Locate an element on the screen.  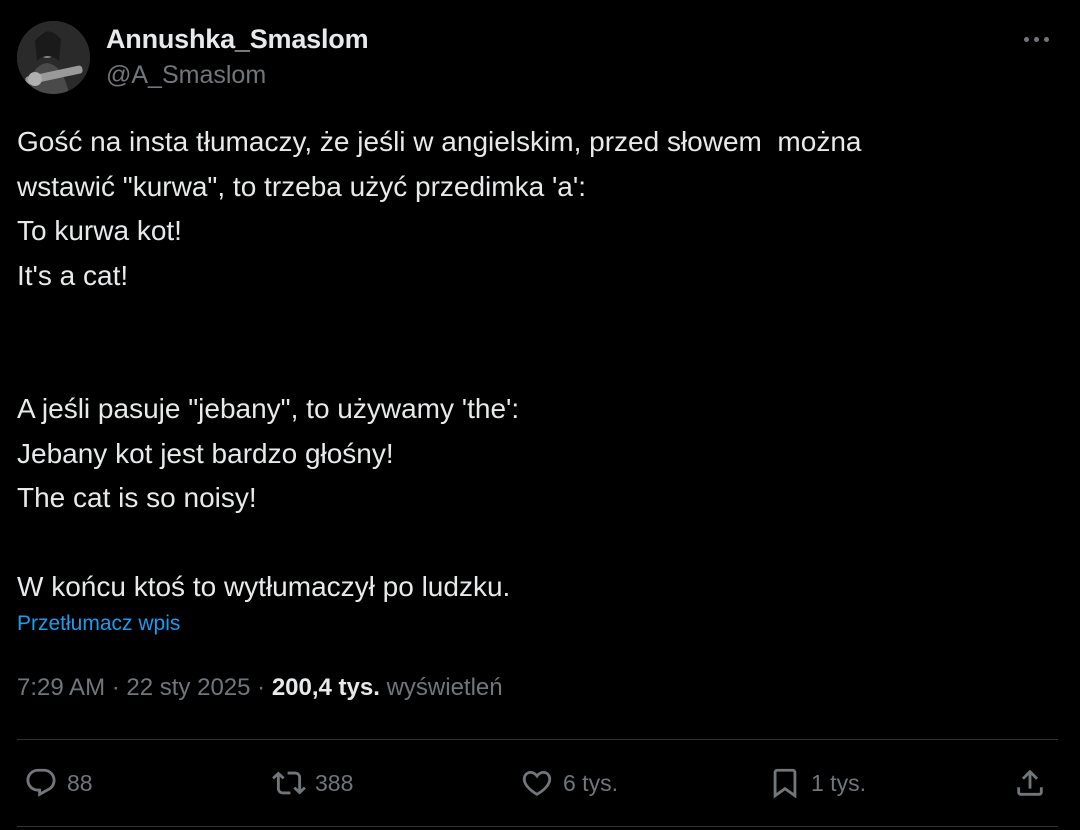
heart-icon is located at coordinates (537, 783).